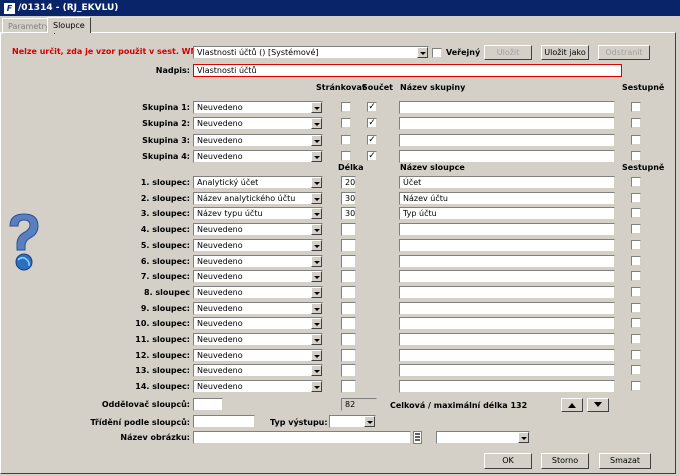 The width and height of the screenshot is (680, 476). What do you see at coordinates (437, 53) in the screenshot?
I see `public-checkbox` at bounding box center [437, 53].